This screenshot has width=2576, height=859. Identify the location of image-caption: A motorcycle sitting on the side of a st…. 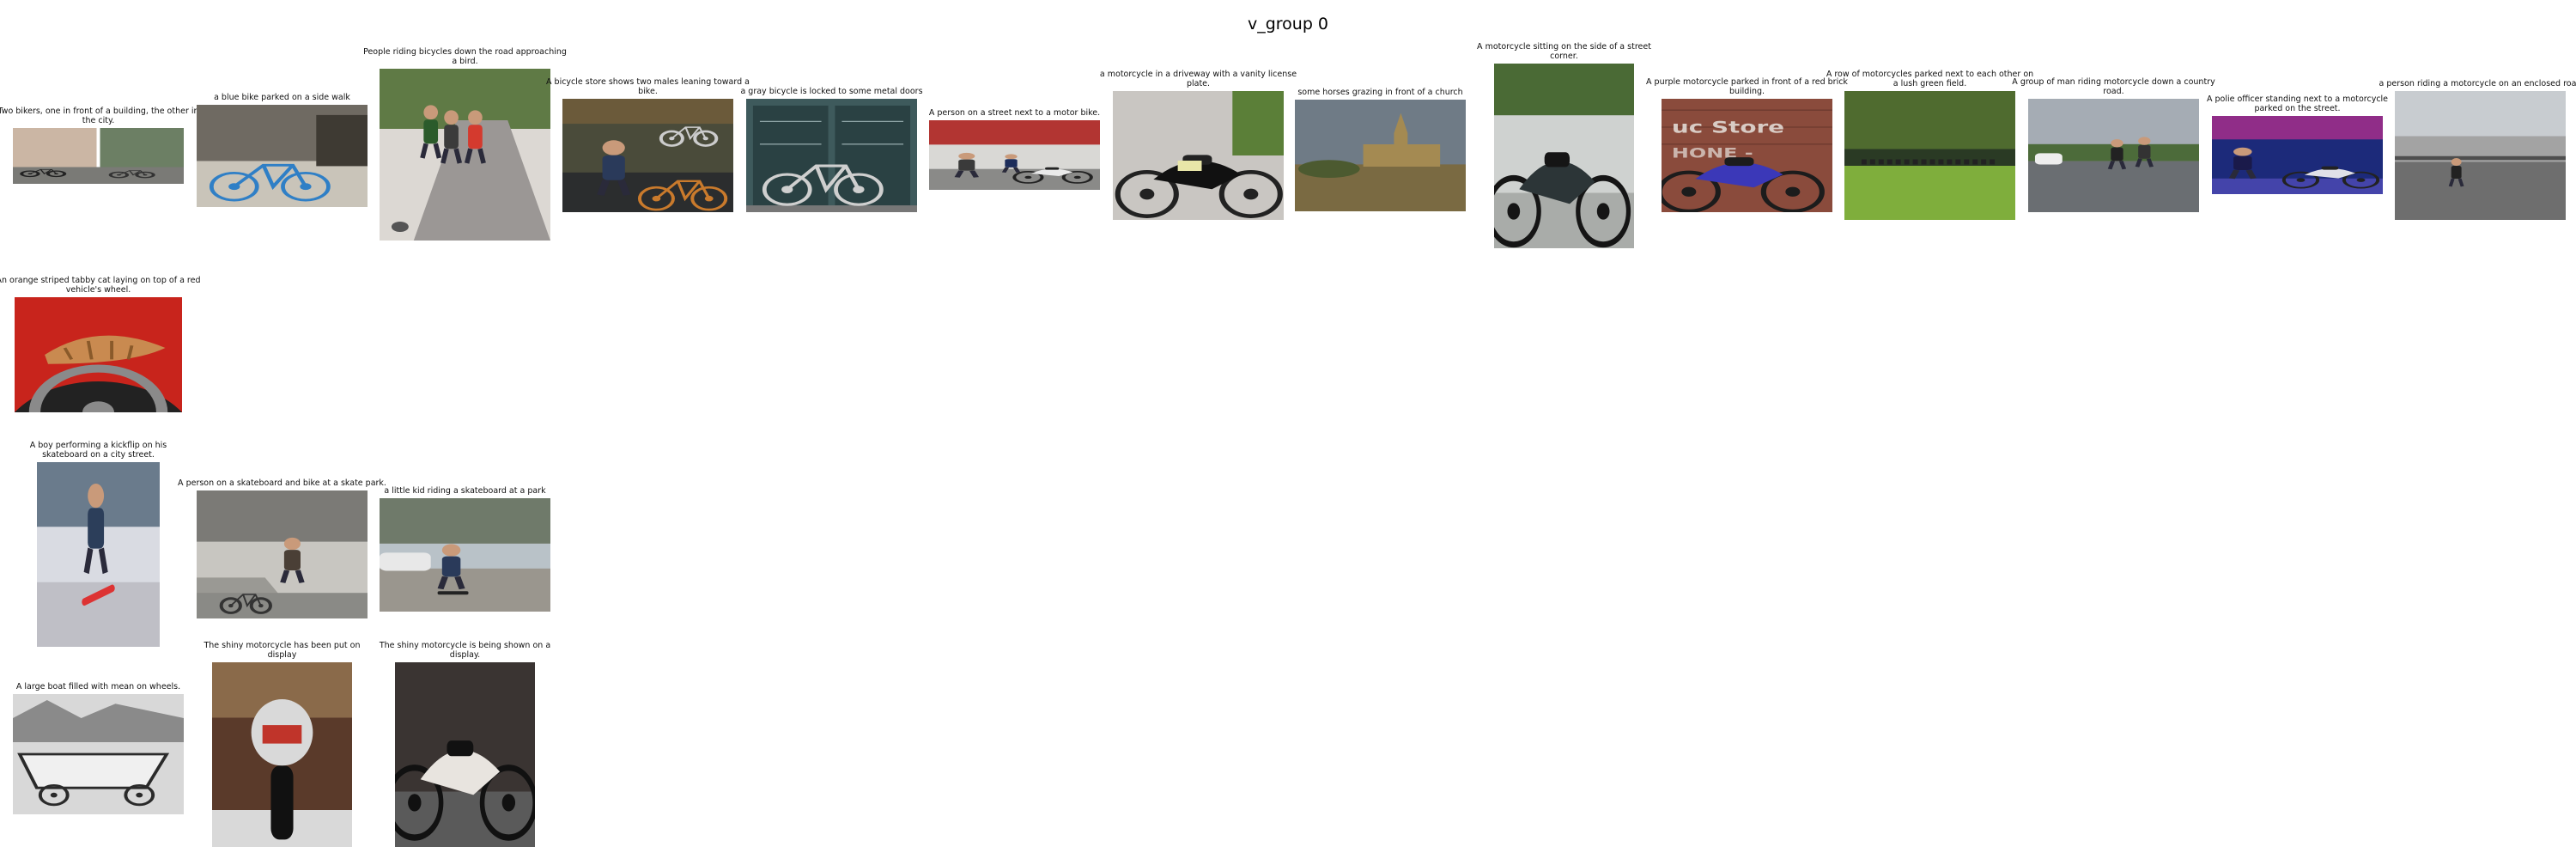
(1564, 52).